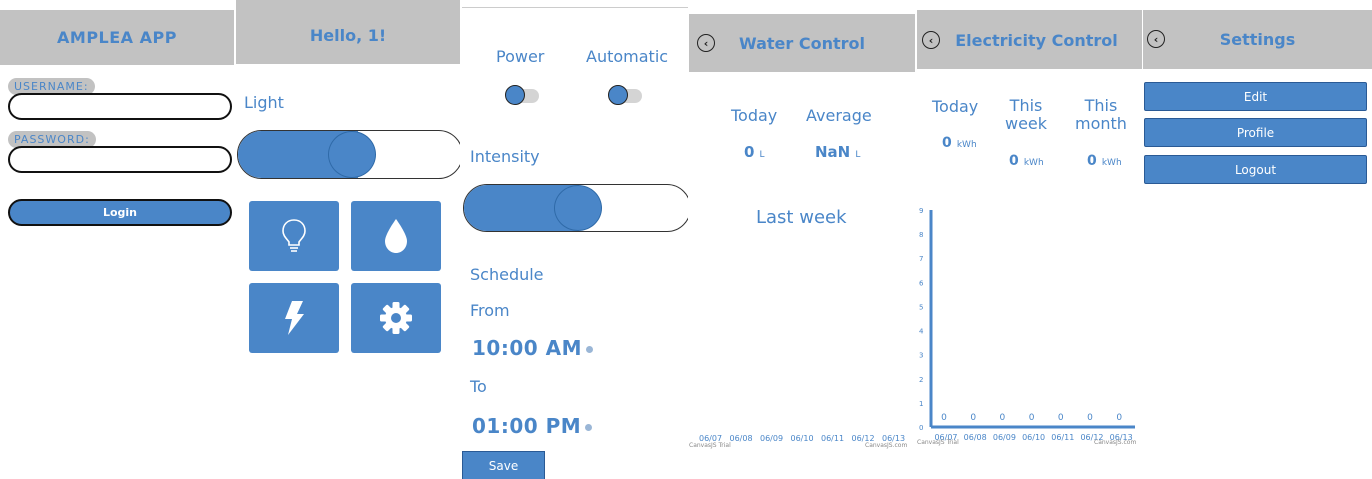 Image resolution: width=1372 pixels, height=479 pixels. What do you see at coordinates (527, 426) in the screenshot?
I see `to-time-value: 01:00 PM` at bounding box center [527, 426].